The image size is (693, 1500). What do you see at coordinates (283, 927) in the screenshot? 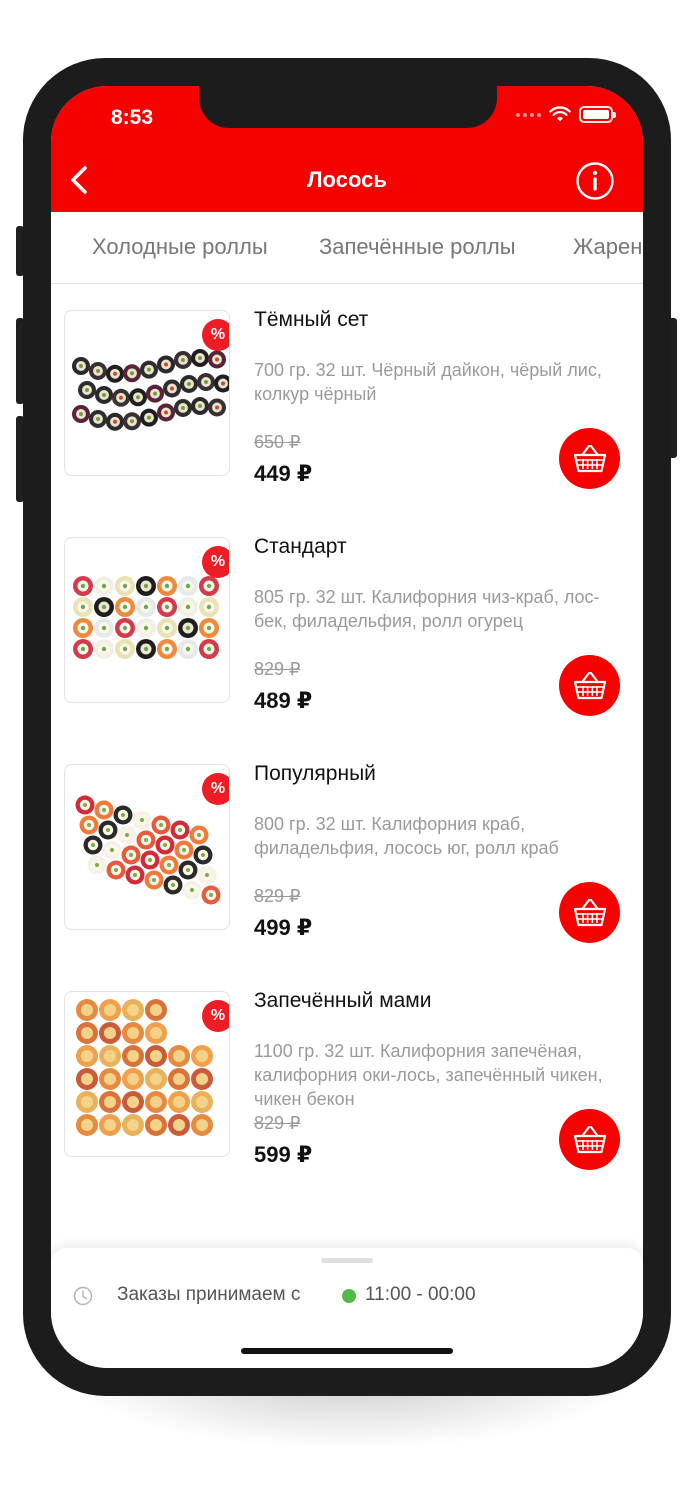
I see `price: 499 ₽` at bounding box center [283, 927].